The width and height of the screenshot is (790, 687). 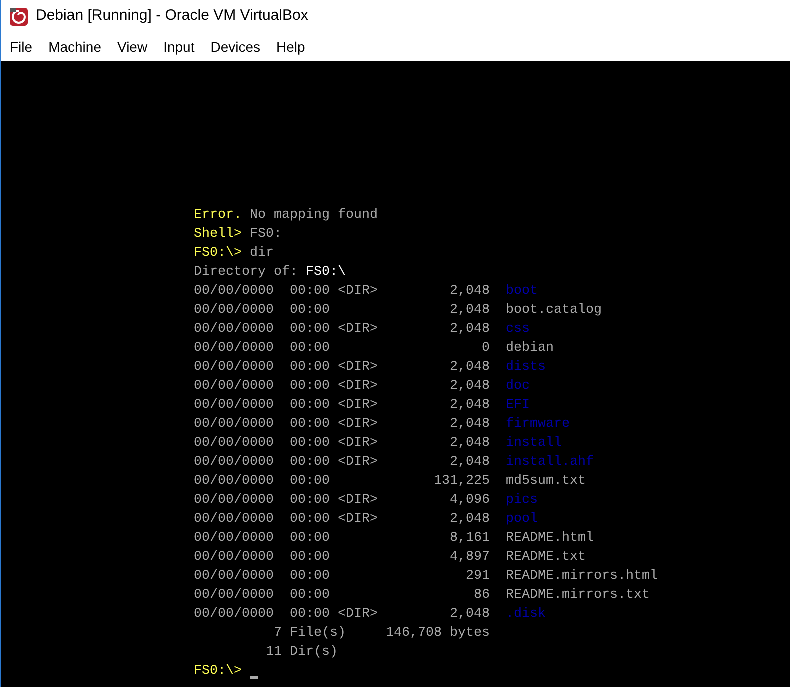 I want to click on file-name: md5sum.txt, so click(x=546, y=482).